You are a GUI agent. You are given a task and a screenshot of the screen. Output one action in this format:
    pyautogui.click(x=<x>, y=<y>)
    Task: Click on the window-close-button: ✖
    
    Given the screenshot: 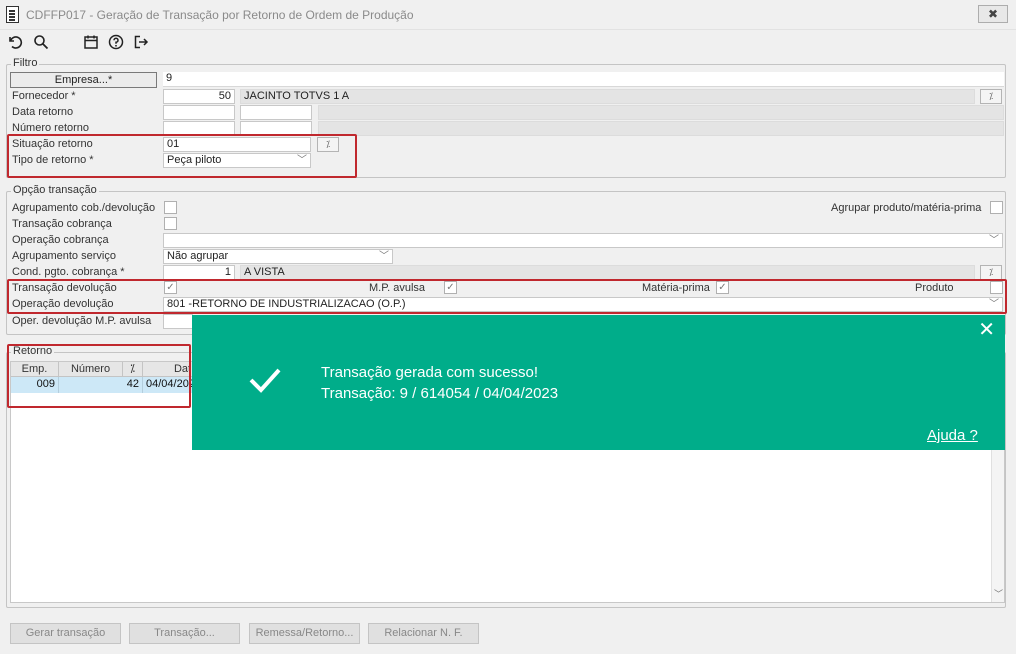 What is the action you would take?
    pyautogui.click(x=993, y=14)
    